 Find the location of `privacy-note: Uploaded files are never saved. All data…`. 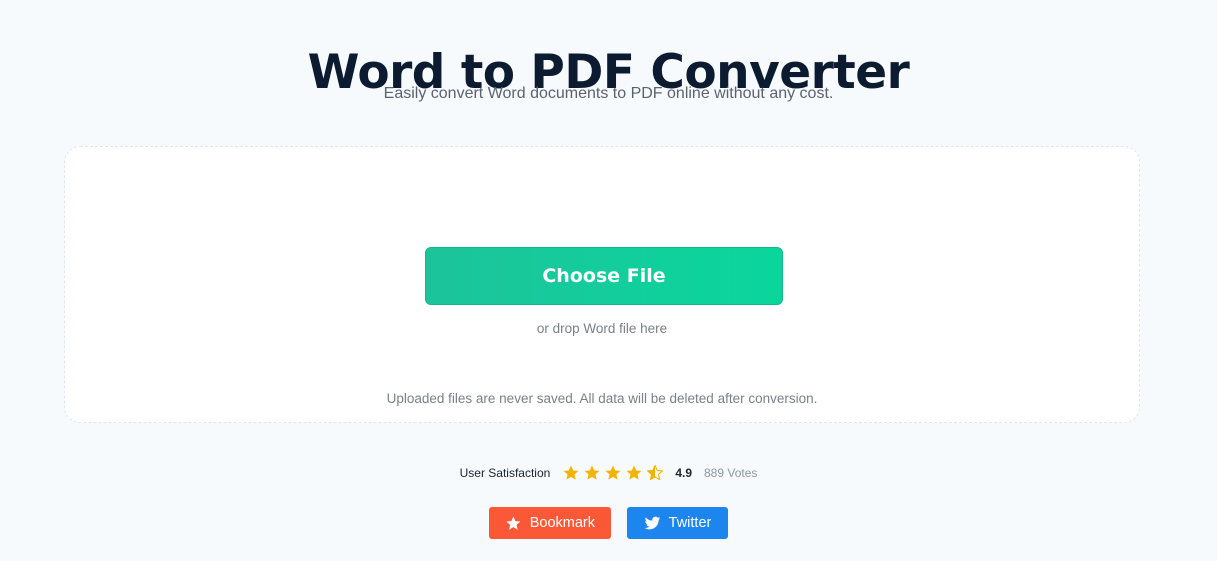

privacy-note: Uploaded files are never saved. All data… is located at coordinates (602, 398).